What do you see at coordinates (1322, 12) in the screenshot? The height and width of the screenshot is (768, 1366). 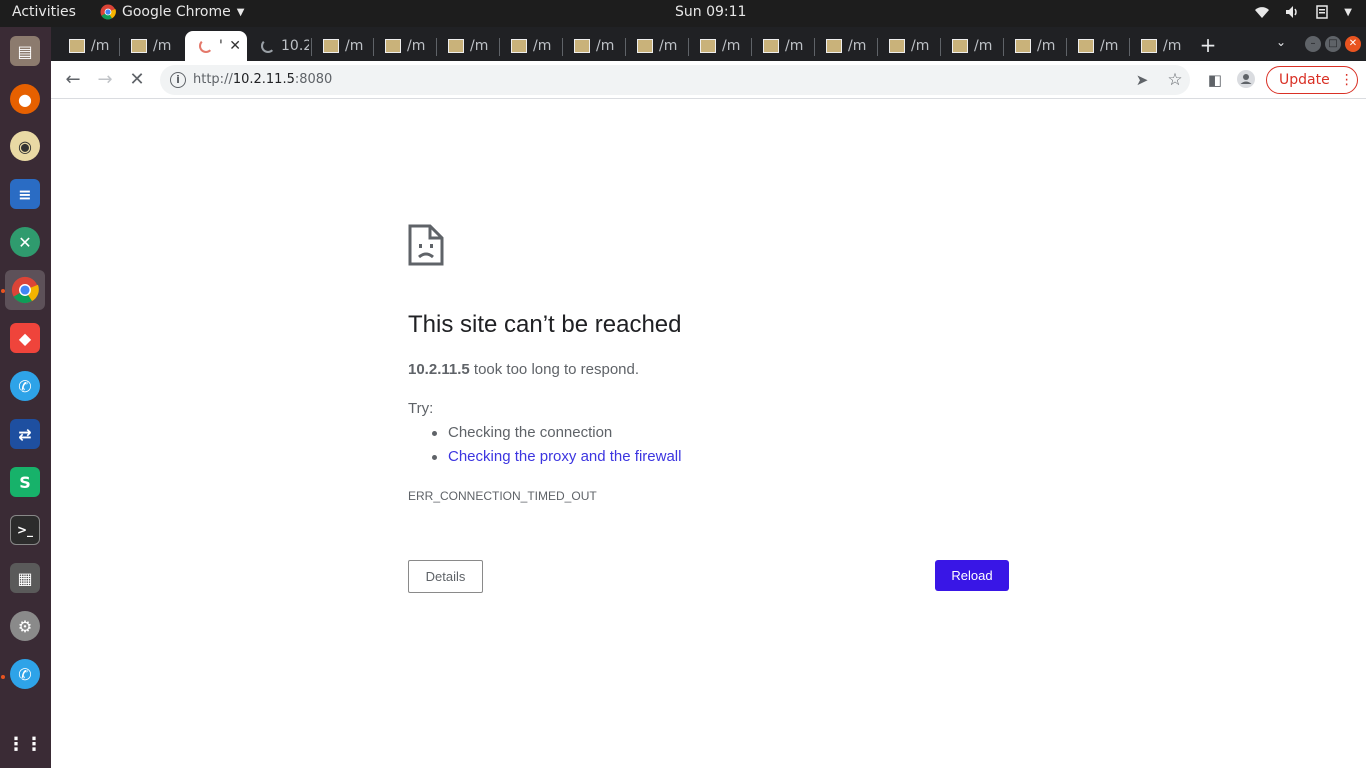 I see `clipboard-icon` at bounding box center [1322, 12].